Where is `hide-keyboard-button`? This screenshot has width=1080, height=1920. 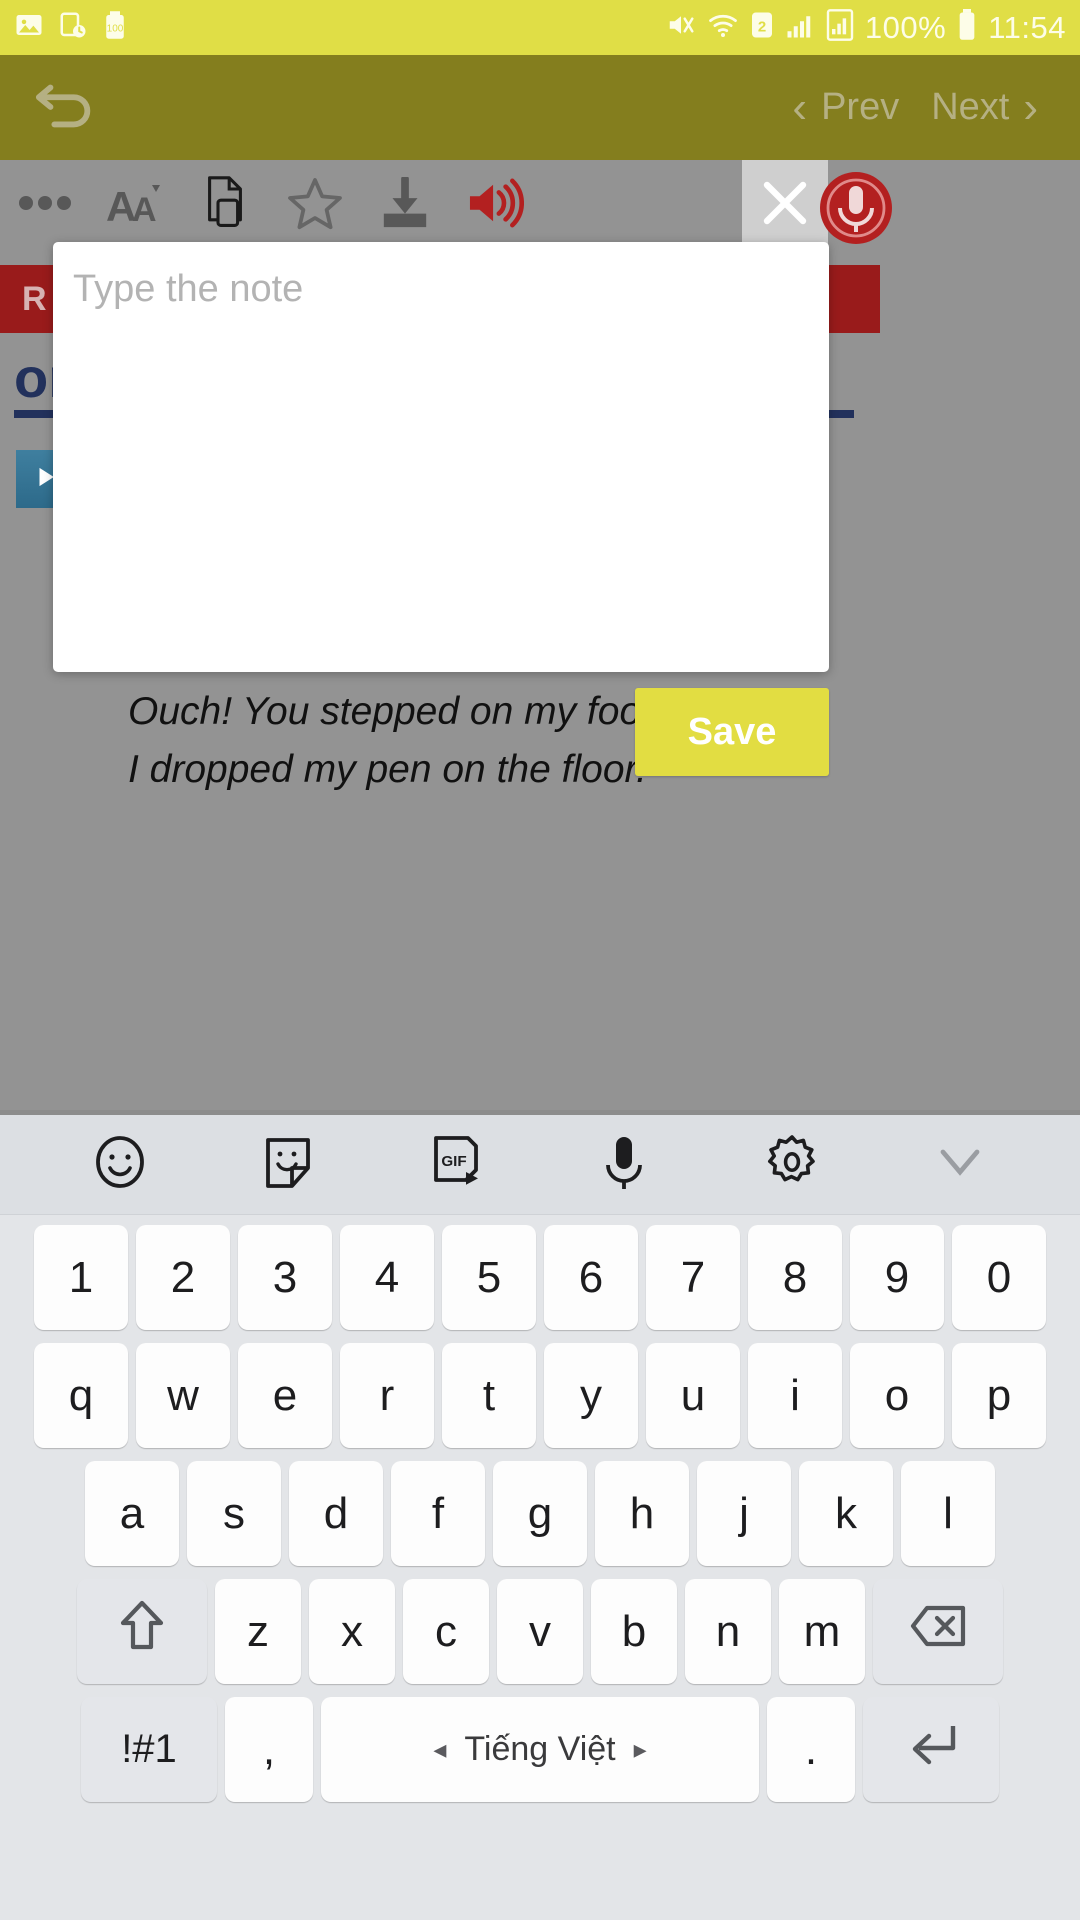 hide-keyboard-button is located at coordinates (960, 1165).